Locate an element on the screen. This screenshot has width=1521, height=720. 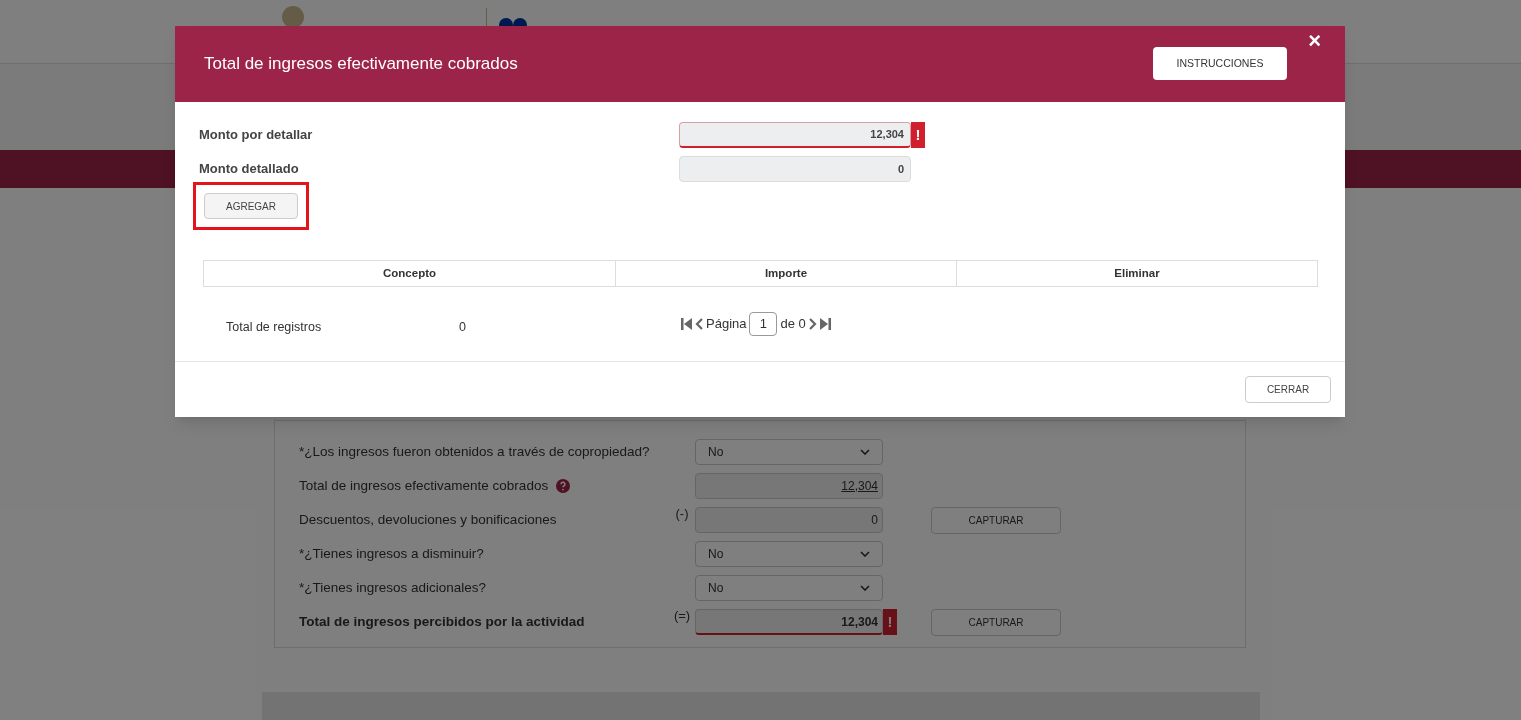
field-label: *¿Tienes ingresos adicionales? is located at coordinates (393, 587).